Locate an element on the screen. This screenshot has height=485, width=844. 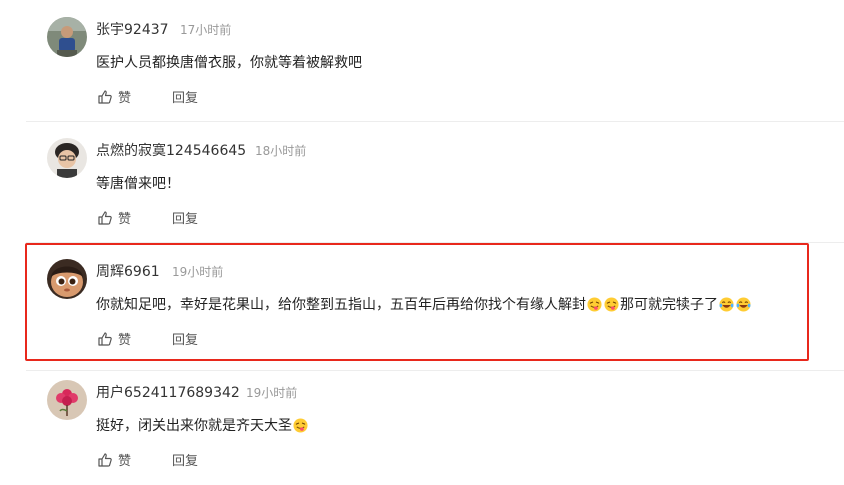
comment-text-part: 挺好，闭关出来你就是齐天大圣 is located at coordinates (194, 426).